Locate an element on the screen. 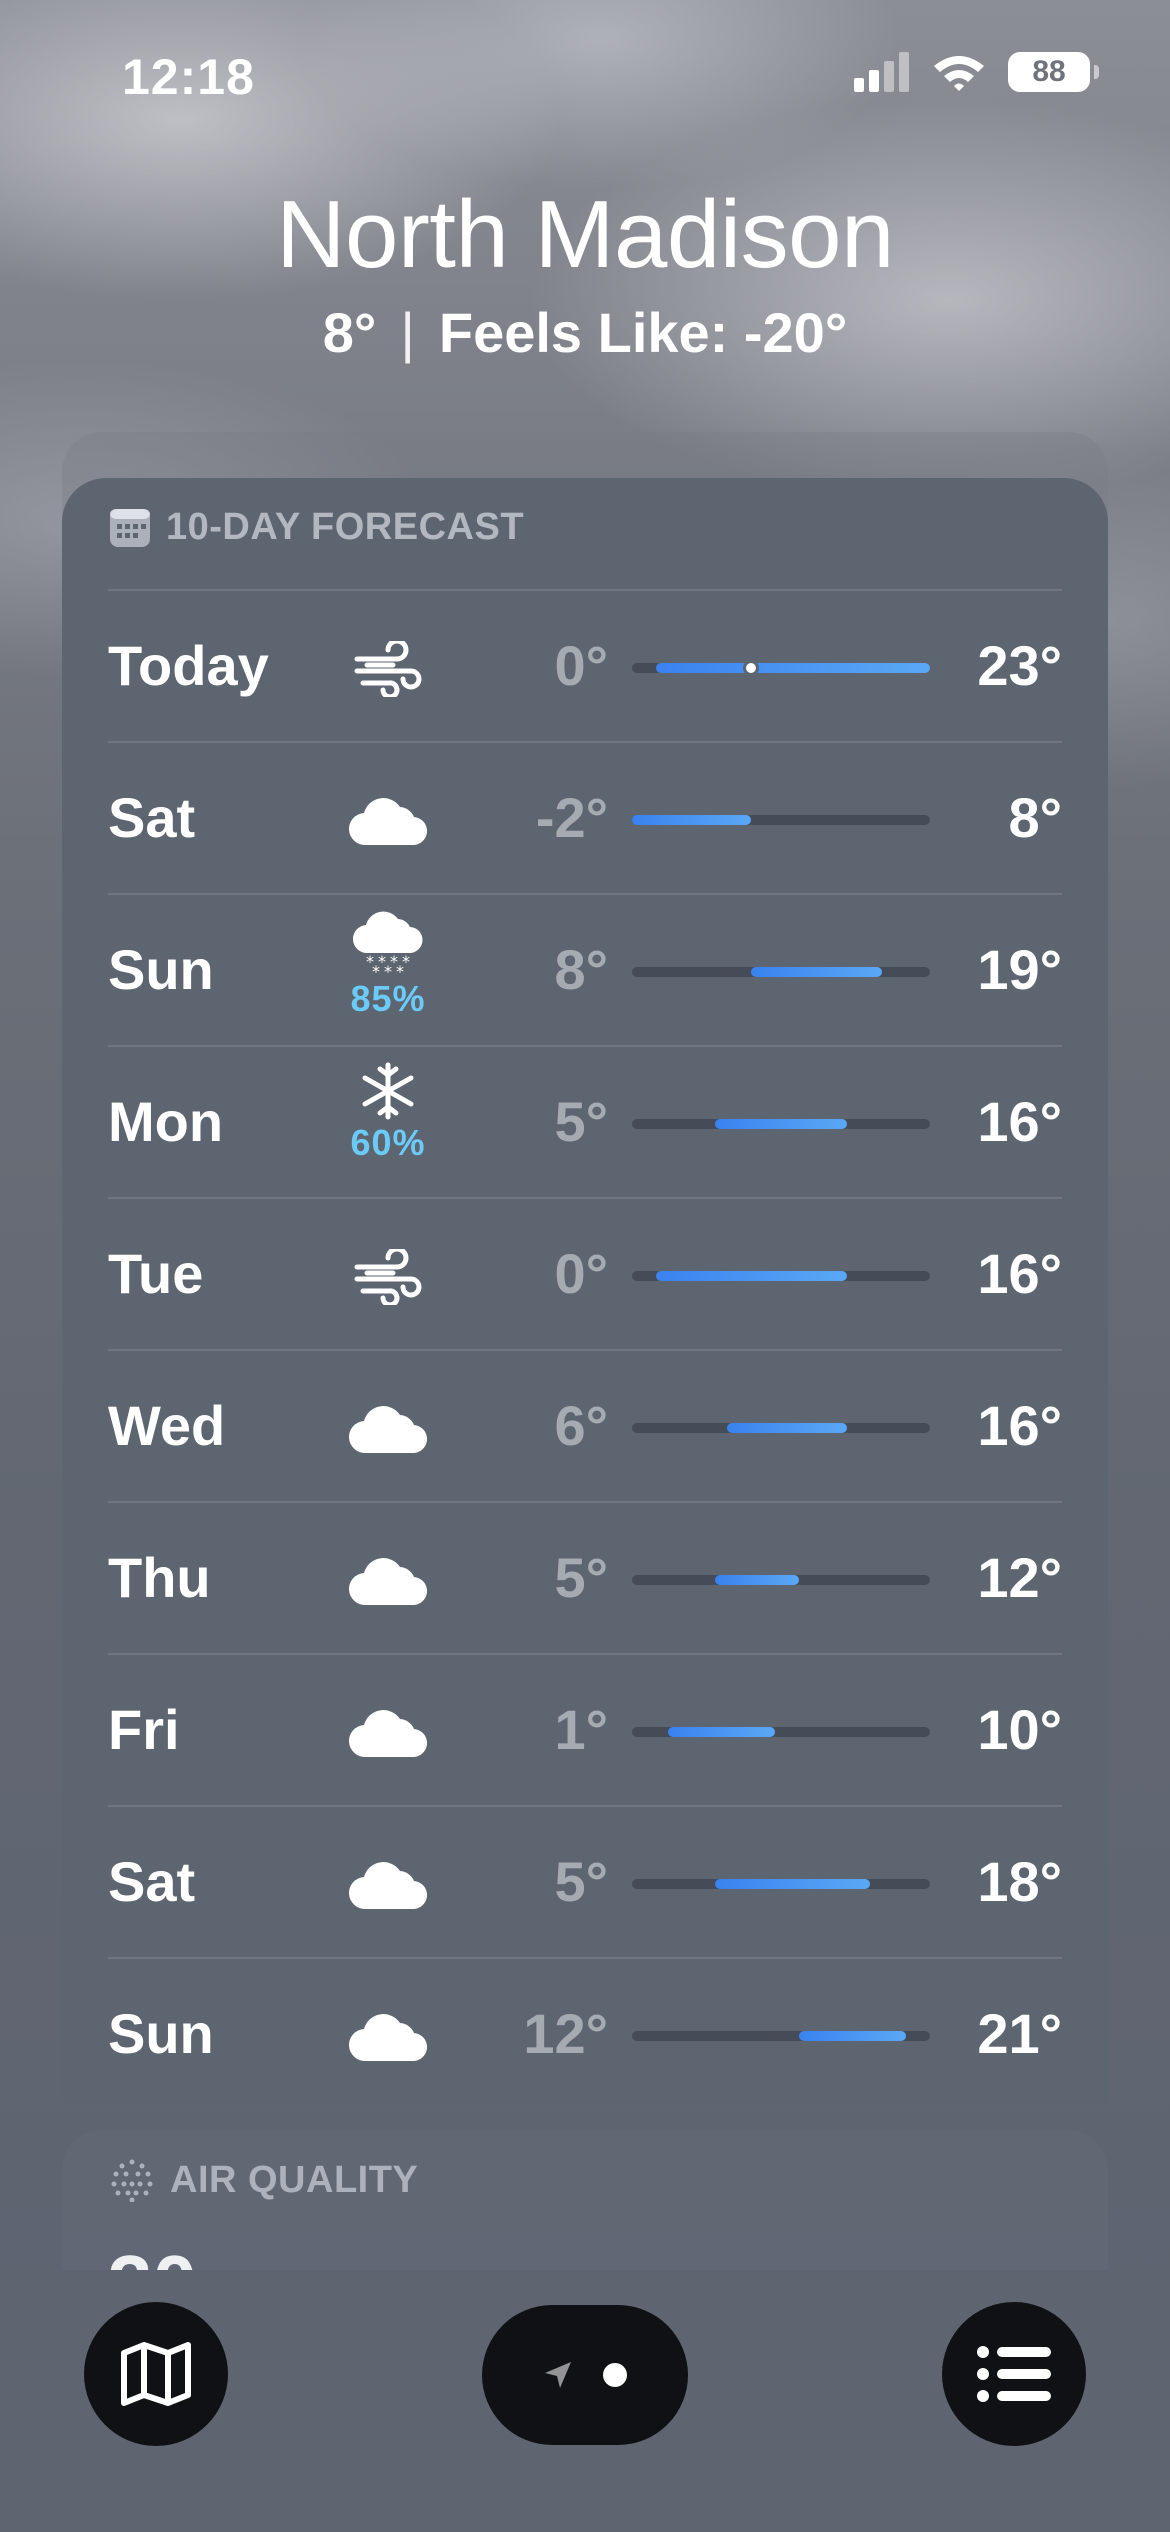  precipitation-chance: 85% is located at coordinates (388, 998).